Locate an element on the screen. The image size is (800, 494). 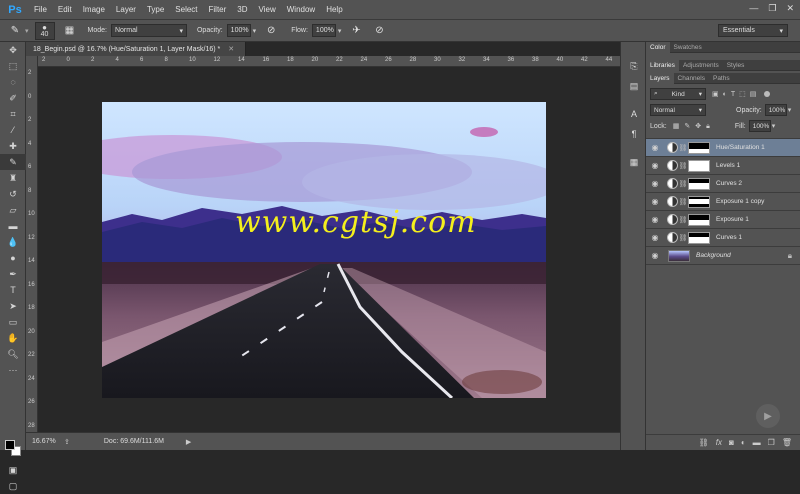
pen-tool-icon: ✒ is located at coordinates (13, 274).